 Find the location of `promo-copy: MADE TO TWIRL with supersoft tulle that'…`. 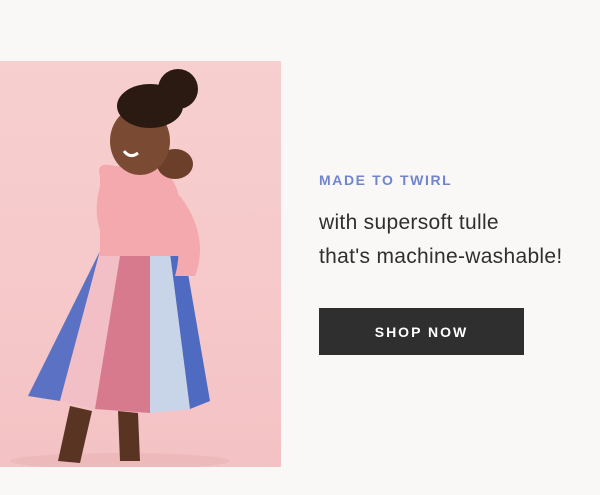

promo-copy: MADE TO TWIRL with supersoft tulle that'… is located at coordinates (454, 223).